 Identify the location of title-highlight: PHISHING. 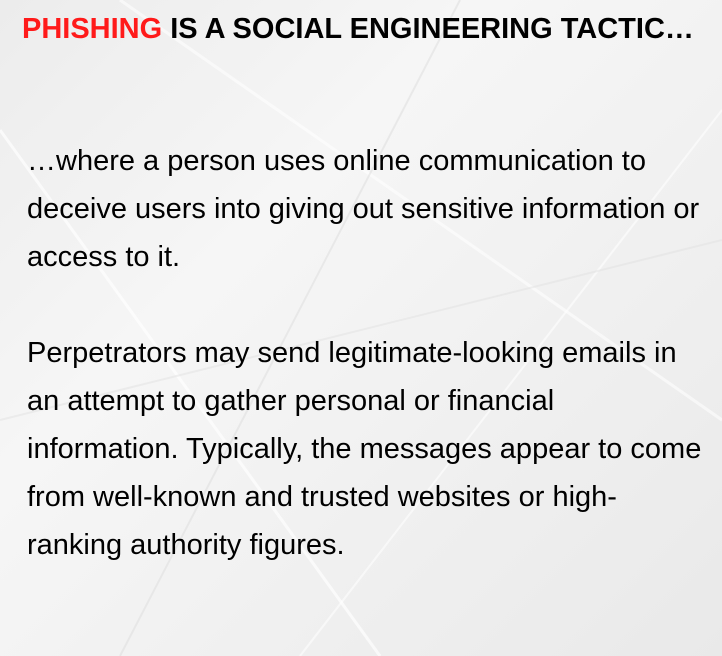
(92, 29).